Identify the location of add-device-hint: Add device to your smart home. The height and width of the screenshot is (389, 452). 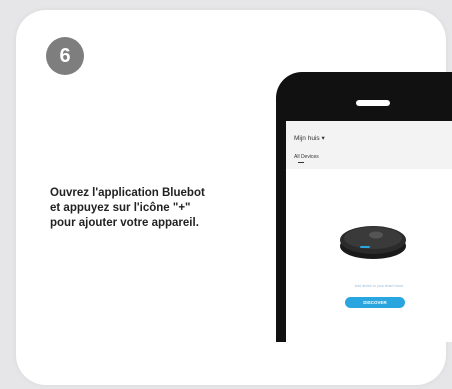
(379, 286).